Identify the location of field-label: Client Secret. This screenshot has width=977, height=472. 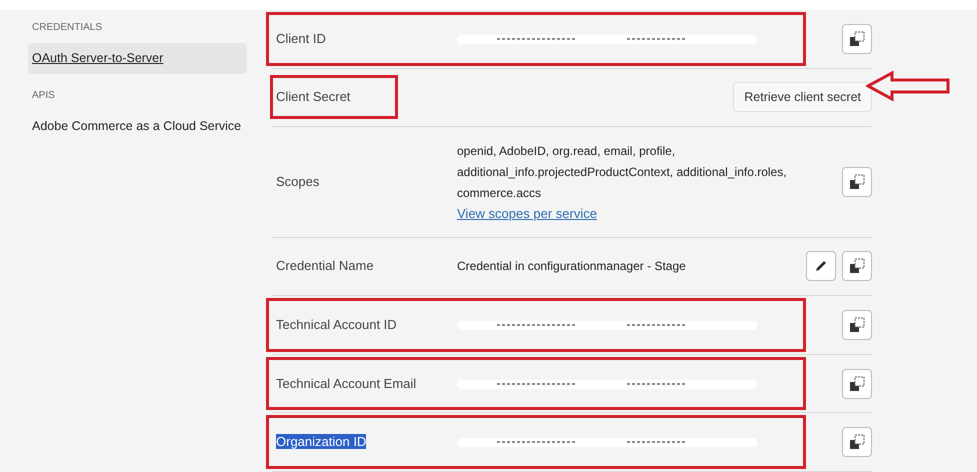
(313, 96).